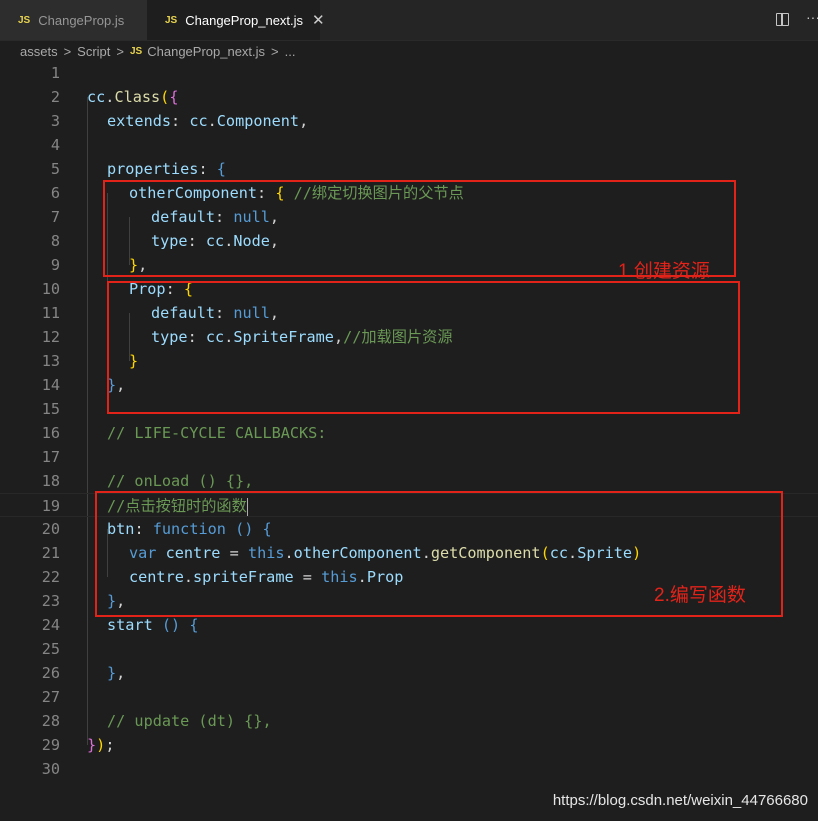 The width and height of the screenshot is (818, 821). I want to click on code-line: 27, so click(409, 697).